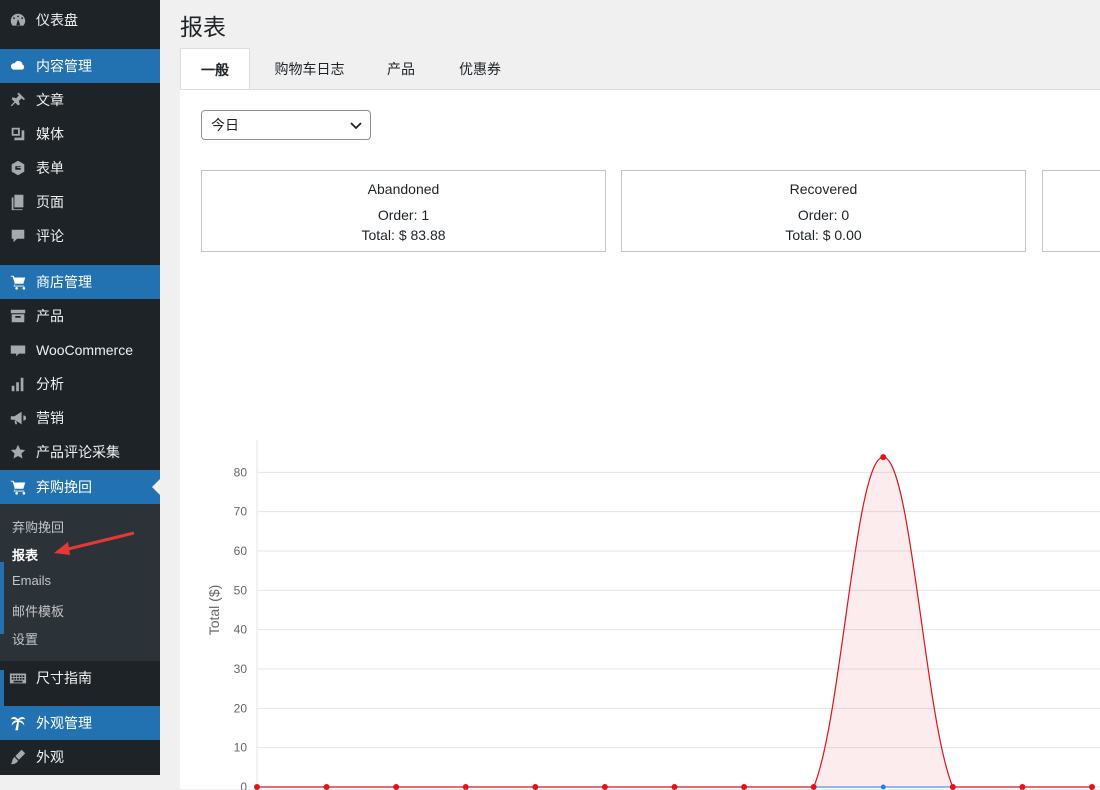 This screenshot has height=790, width=1100. What do you see at coordinates (309, 69) in the screenshot?
I see `tab-cart-log: 购物车日志` at bounding box center [309, 69].